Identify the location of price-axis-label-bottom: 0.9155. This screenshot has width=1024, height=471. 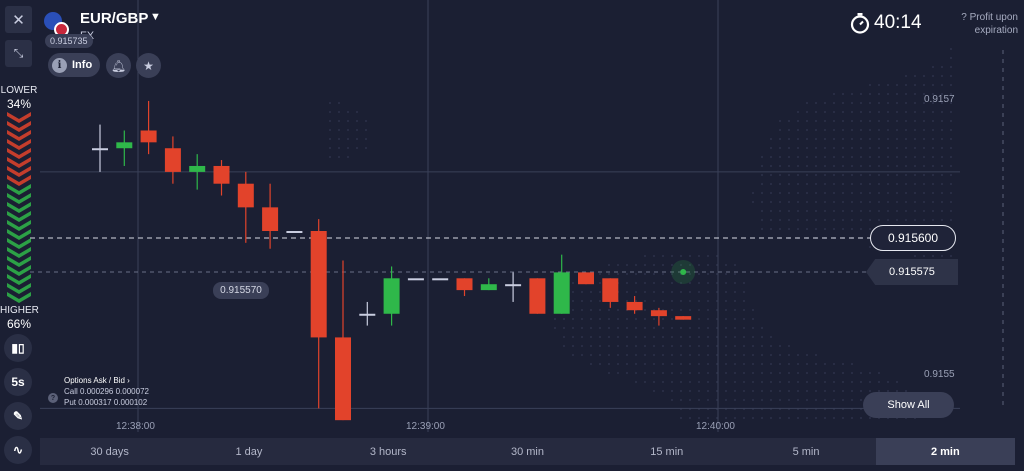
(939, 374).